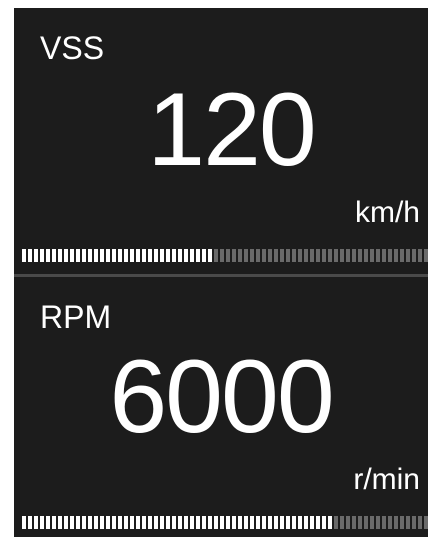 The height and width of the screenshot is (537, 428). What do you see at coordinates (225, 255) in the screenshot?
I see `vss-level-bar` at bounding box center [225, 255].